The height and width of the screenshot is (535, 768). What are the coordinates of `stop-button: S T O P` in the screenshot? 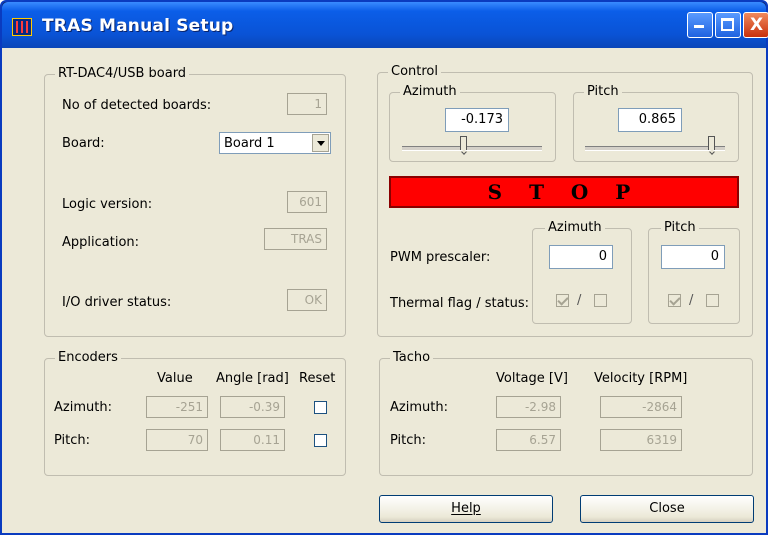 It's located at (564, 192).